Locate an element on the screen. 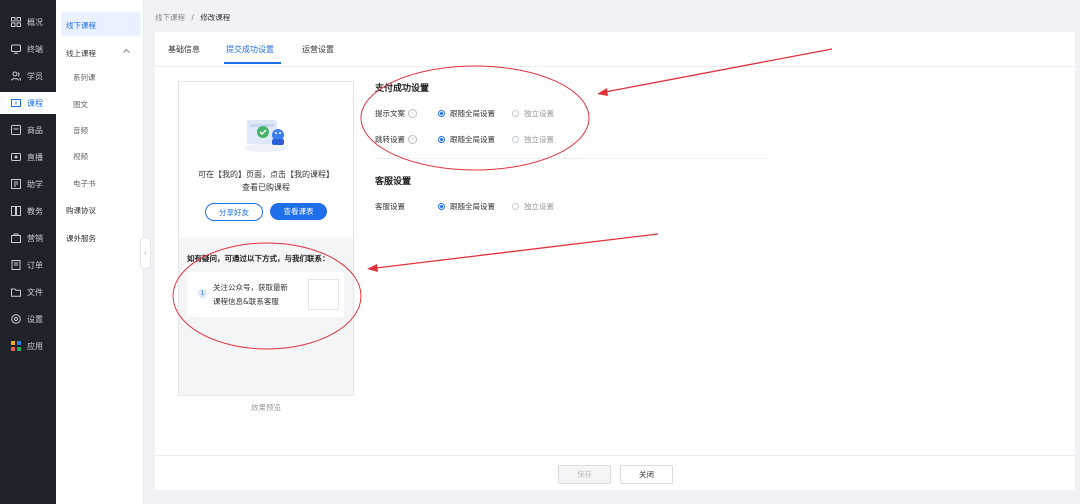 The image size is (1080, 504). nav-label: 营销 is located at coordinates (35, 238).